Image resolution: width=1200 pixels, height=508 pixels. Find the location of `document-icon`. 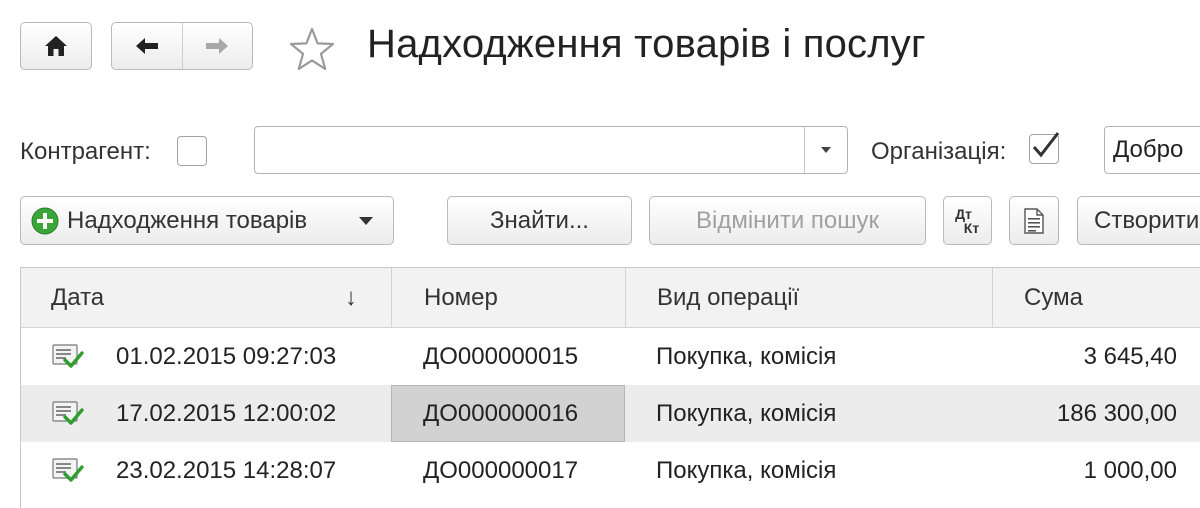

document-icon is located at coordinates (1034, 220).